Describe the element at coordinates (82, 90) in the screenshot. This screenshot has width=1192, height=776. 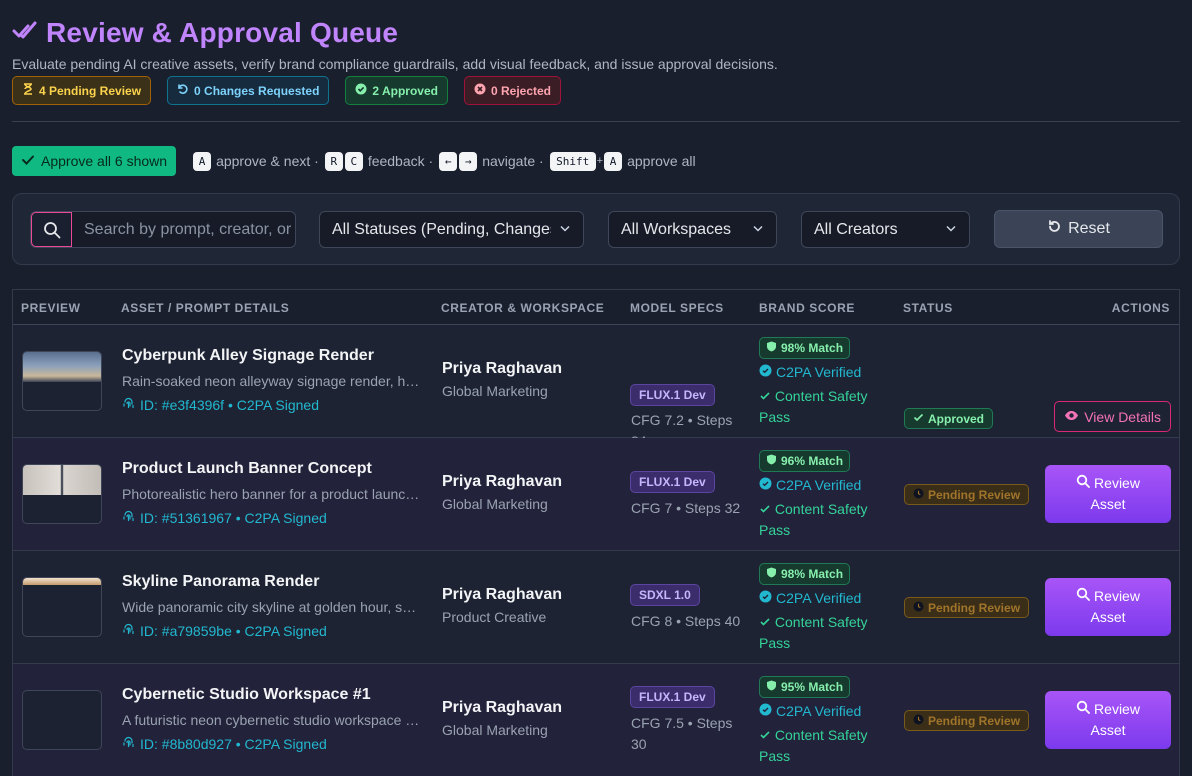
I see `pending-count-badge: 4 Pending Review` at that location.